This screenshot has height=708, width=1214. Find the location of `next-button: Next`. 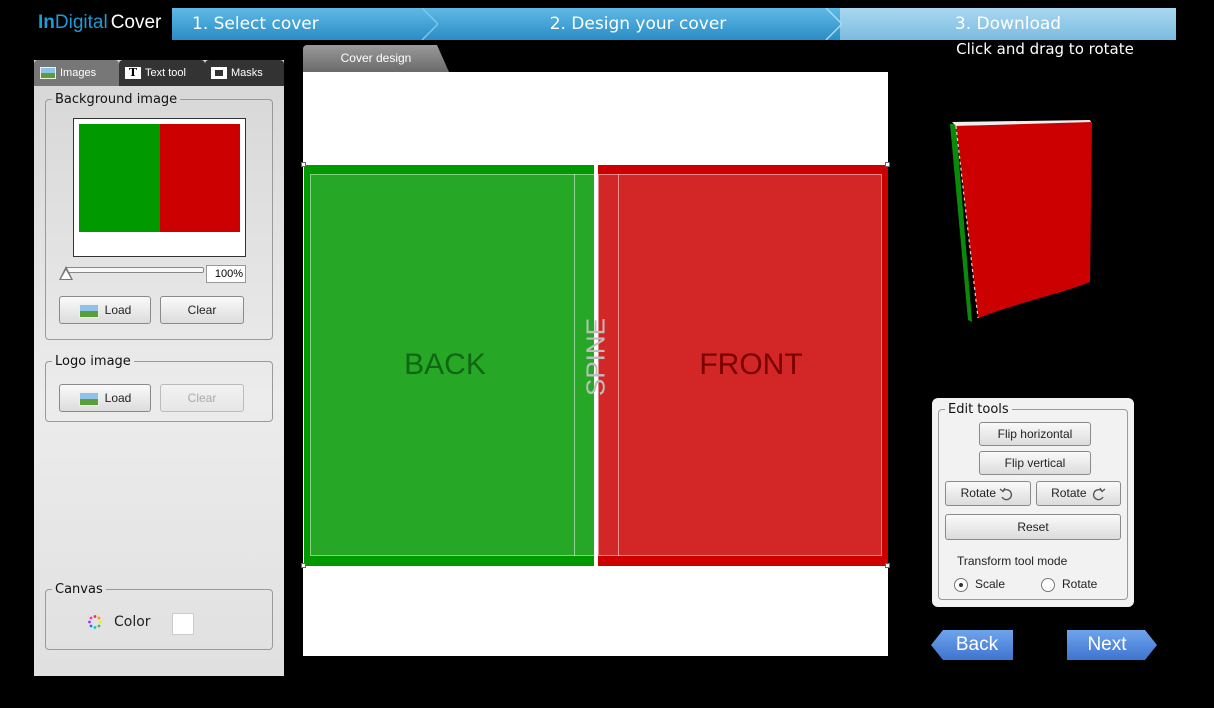

next-button: Next is located at coordinates (1112, 645).